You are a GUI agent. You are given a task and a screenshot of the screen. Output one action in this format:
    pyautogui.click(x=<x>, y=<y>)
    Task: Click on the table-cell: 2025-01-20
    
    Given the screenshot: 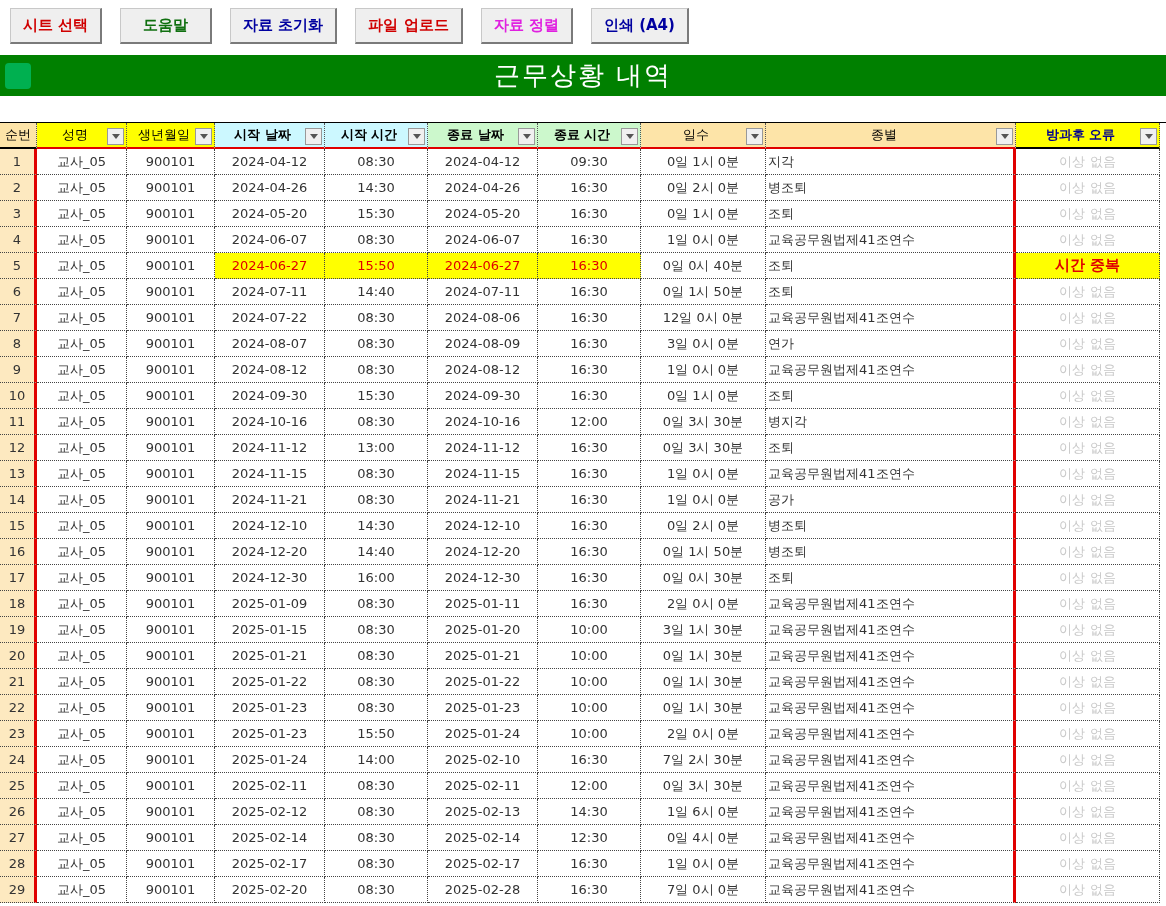 What is the action you would take?
    pyautogui.click(x=483, y=630)
    